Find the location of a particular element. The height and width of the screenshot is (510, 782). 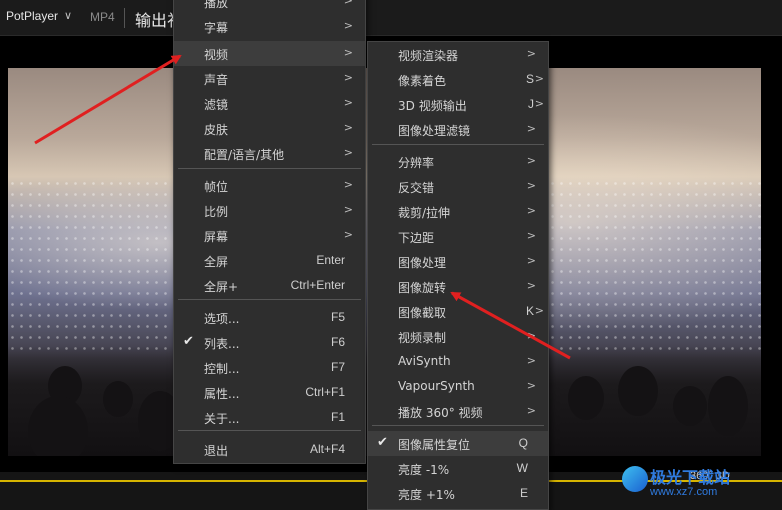

main-menu-item-label: 滤镜 is located at coordinates (216, 105).